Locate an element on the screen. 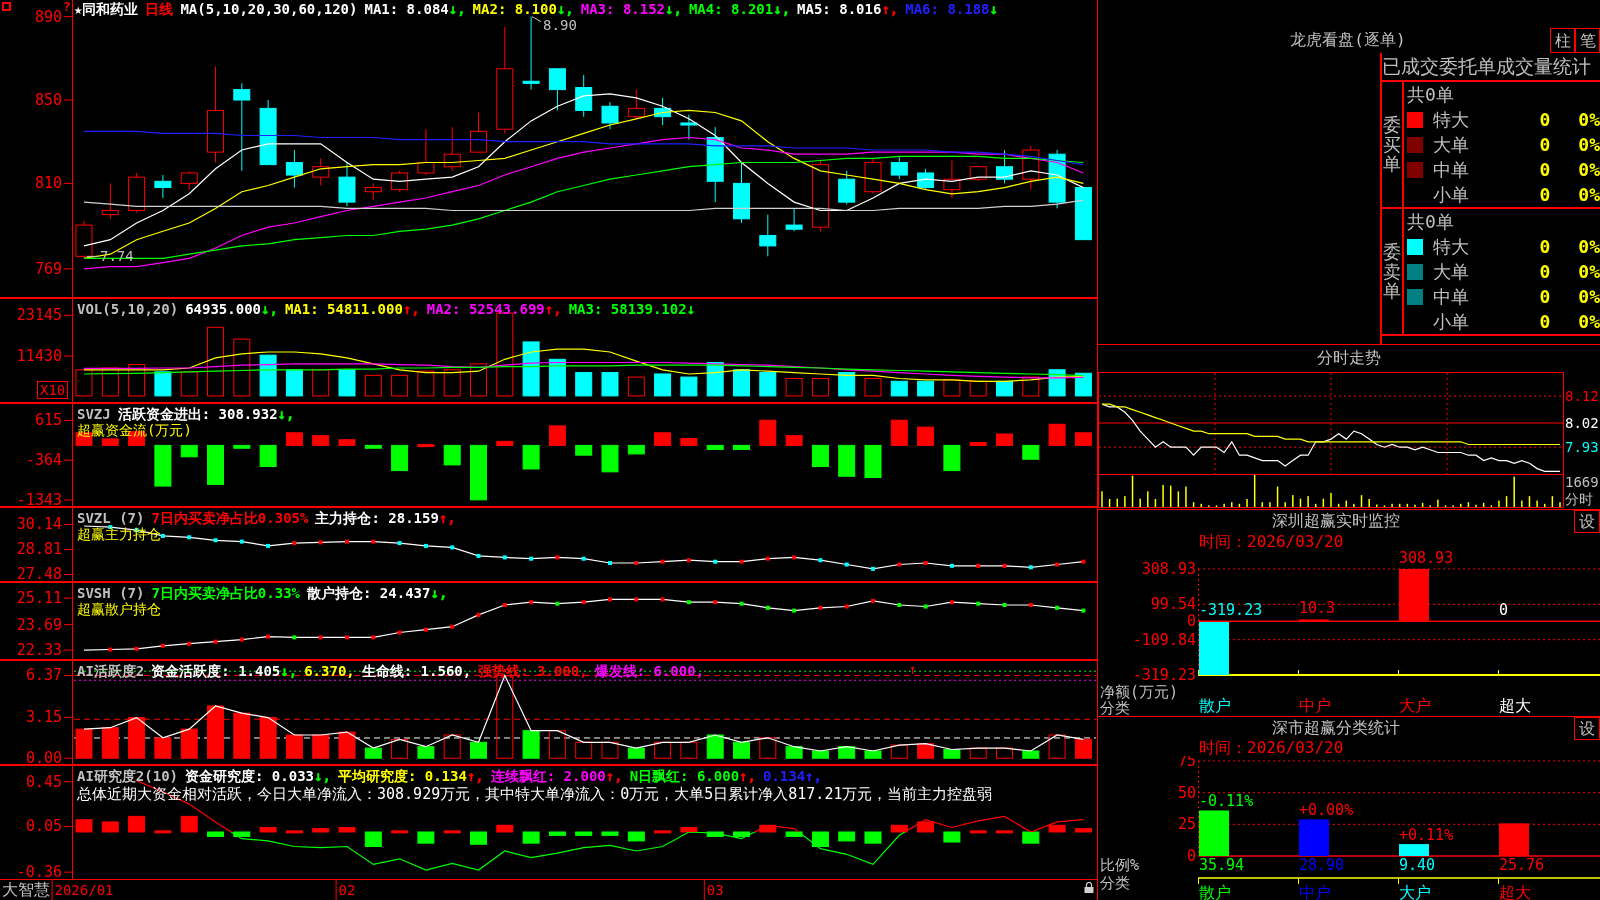 This screenshot has height=900, width=1600. change-label: +0.11% is located at coordinates (1426, 835).